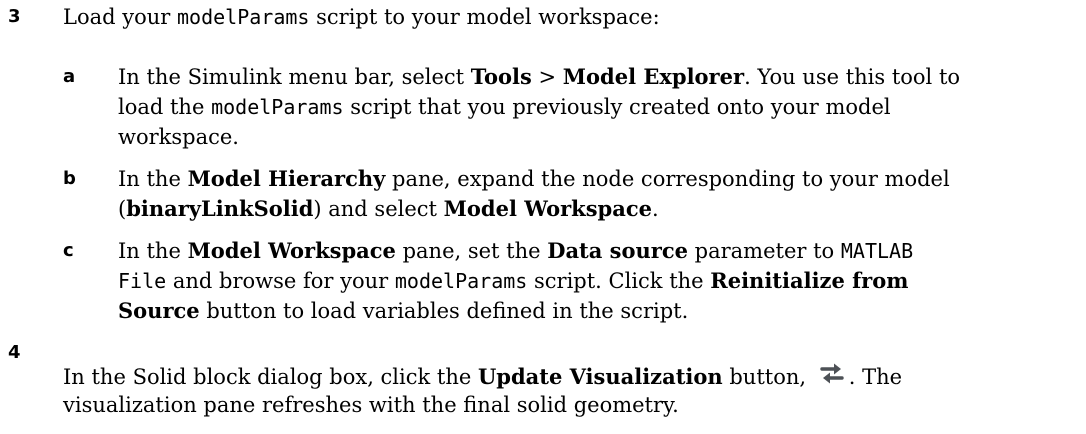 Image resolution: width=1086 pixels, height=434 pixels. I want to click on code-modelParams: modelParams, so click(243, 17).